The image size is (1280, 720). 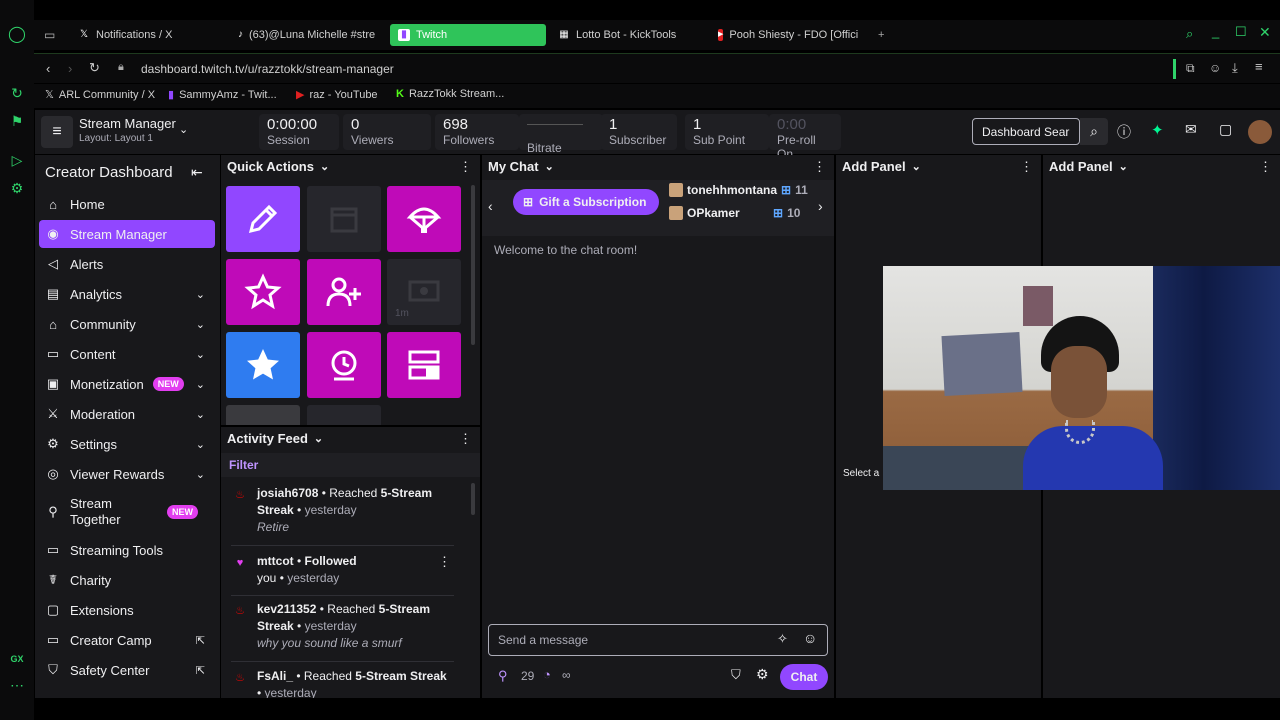 What do you see at coordinates (127, 474) in the screenshot?
I see `sidebar-item-viewer-rewards: ◎ Viewer Rewards ⌄` at bounding box center [127, 474].